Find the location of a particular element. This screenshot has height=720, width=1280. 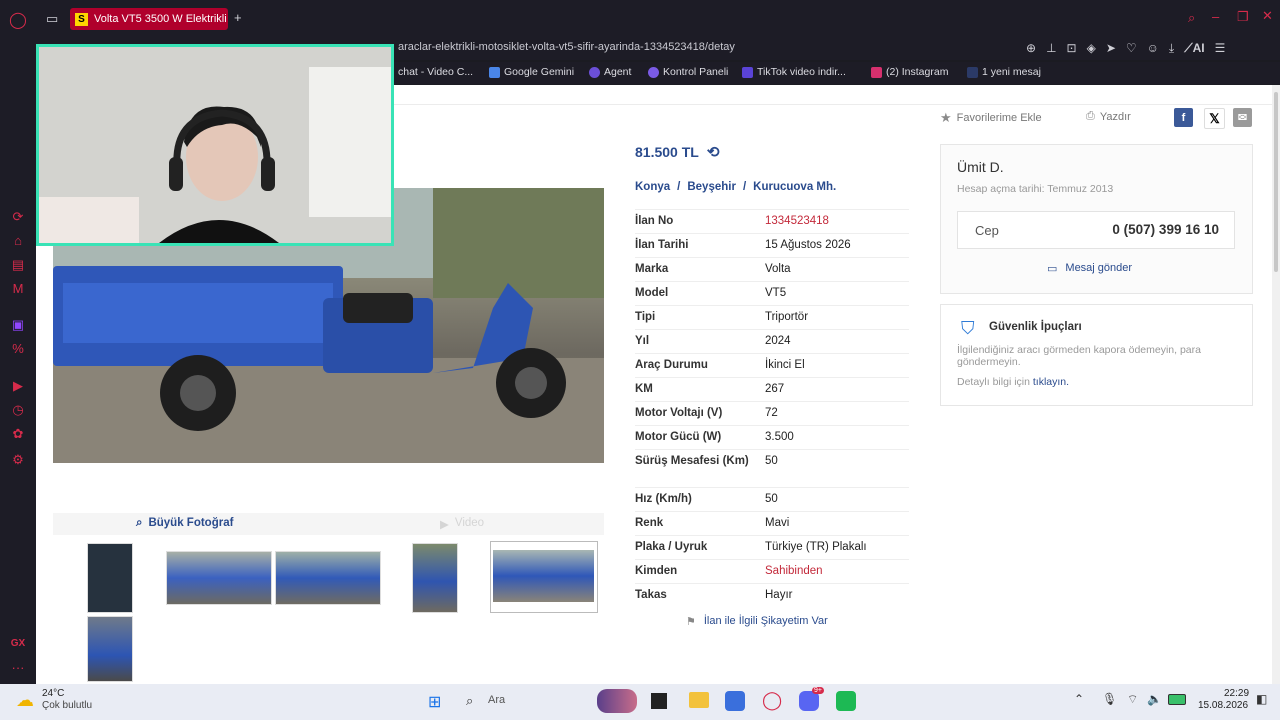

scrollbar-thumb is located at coordinates (1276, 182).